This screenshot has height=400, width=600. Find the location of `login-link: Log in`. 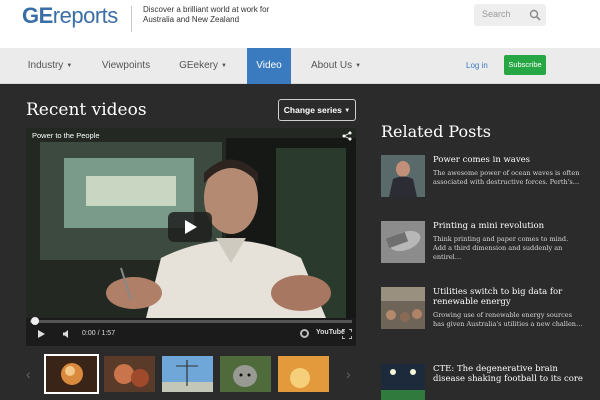

login-link: Log in is located at coordinates (477, 65).